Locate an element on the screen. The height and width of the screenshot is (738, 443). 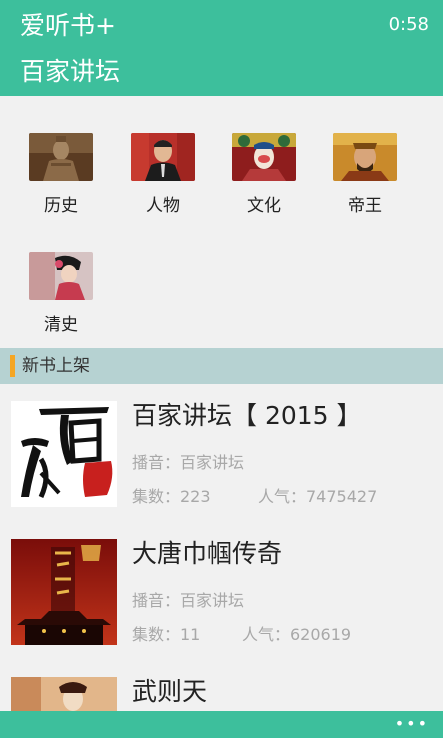
section-title: 新书上架 is located at coordinates (56, 366).